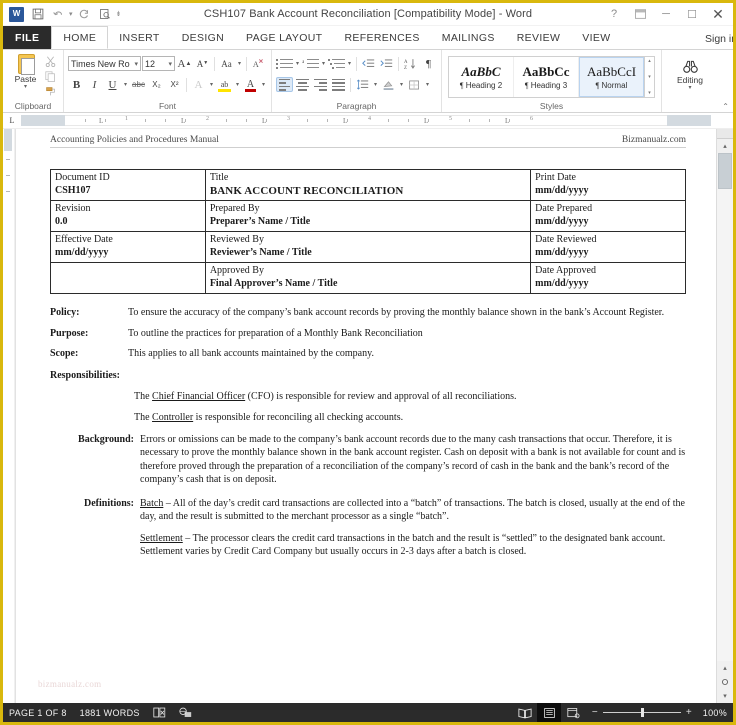 The image size is (736, 725). I want to click on show-formatting-marks-icon: ¶, so click(428, 63).